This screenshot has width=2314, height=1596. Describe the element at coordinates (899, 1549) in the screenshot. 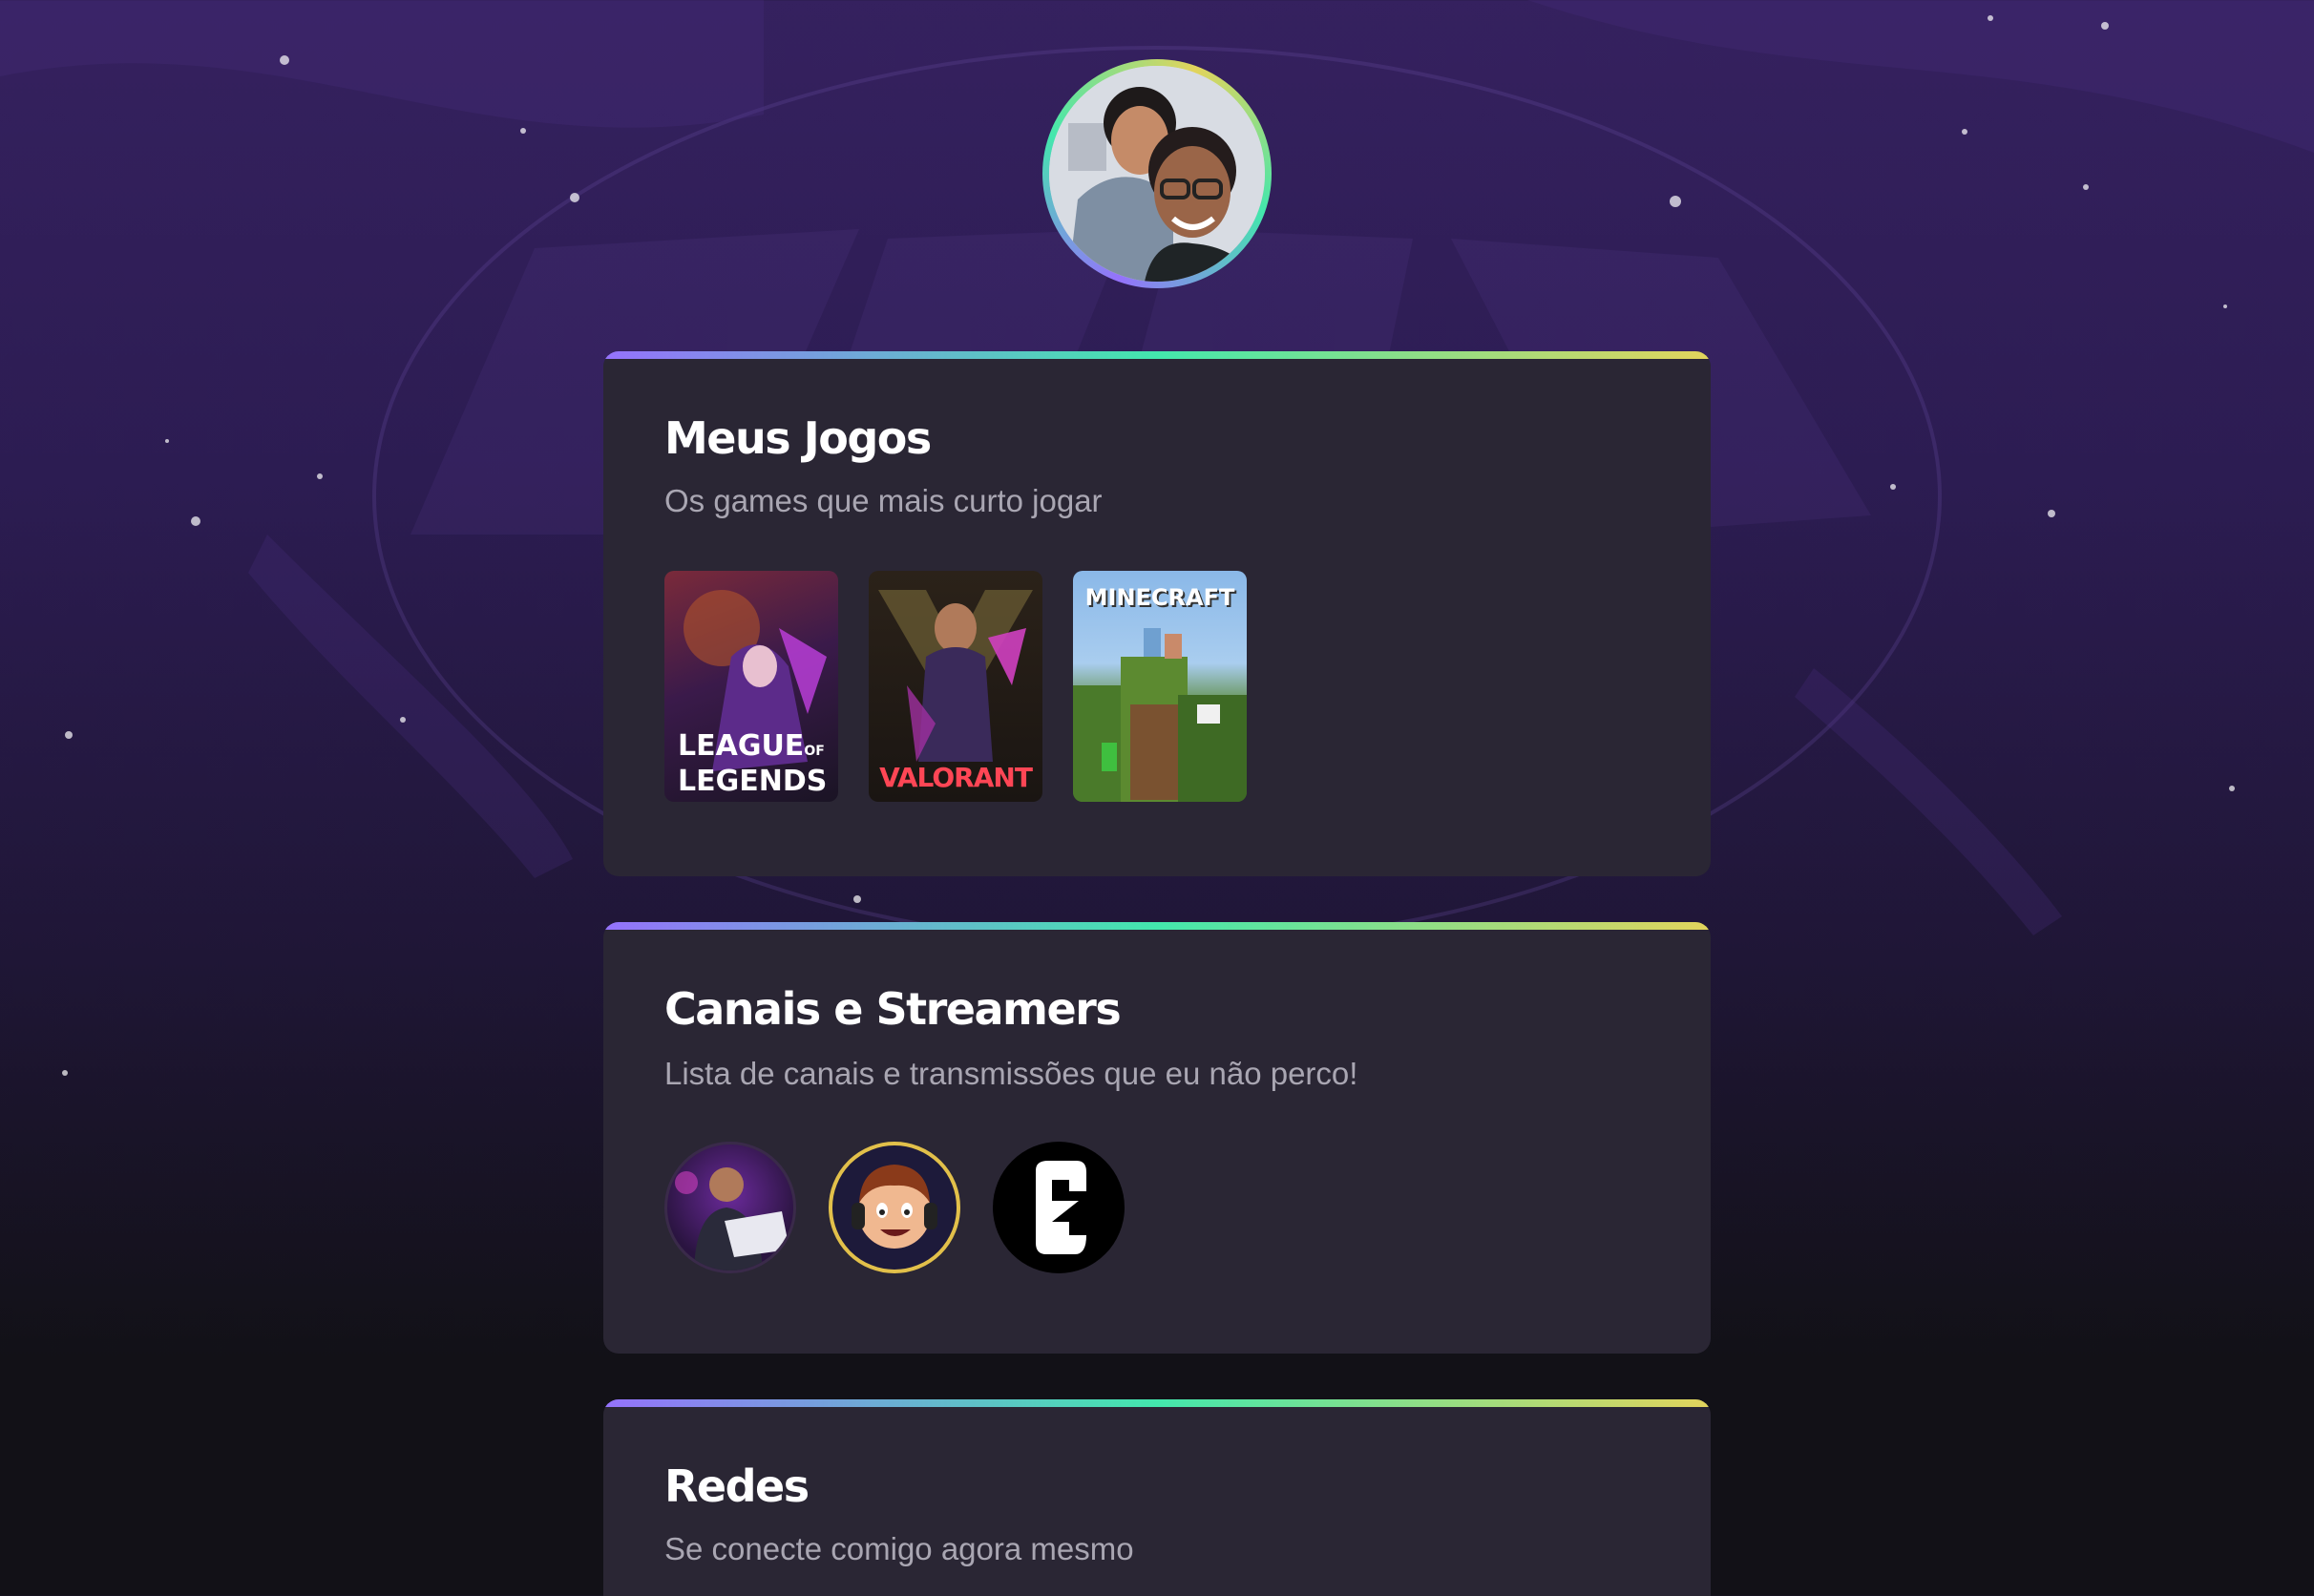

I see `networks-subtitle: Se conecte comigo agora mesmo` at that location.